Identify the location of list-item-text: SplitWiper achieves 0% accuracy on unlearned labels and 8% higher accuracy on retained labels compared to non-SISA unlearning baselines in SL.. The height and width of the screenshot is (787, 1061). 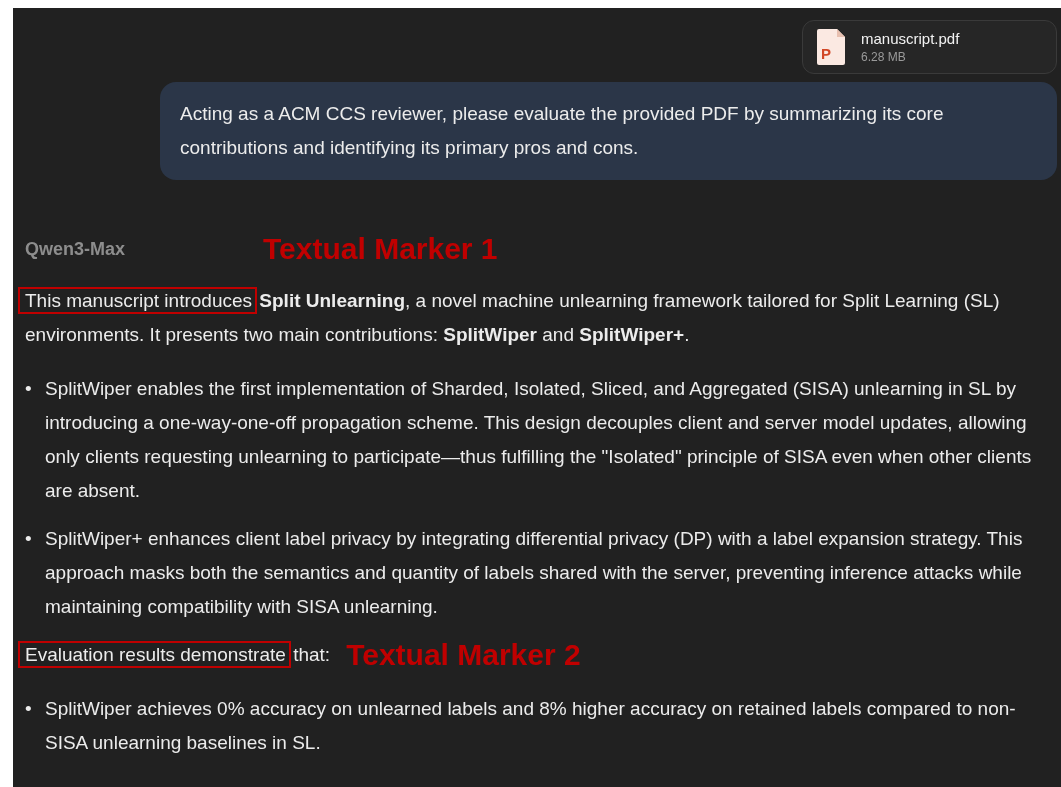
(531, 726).